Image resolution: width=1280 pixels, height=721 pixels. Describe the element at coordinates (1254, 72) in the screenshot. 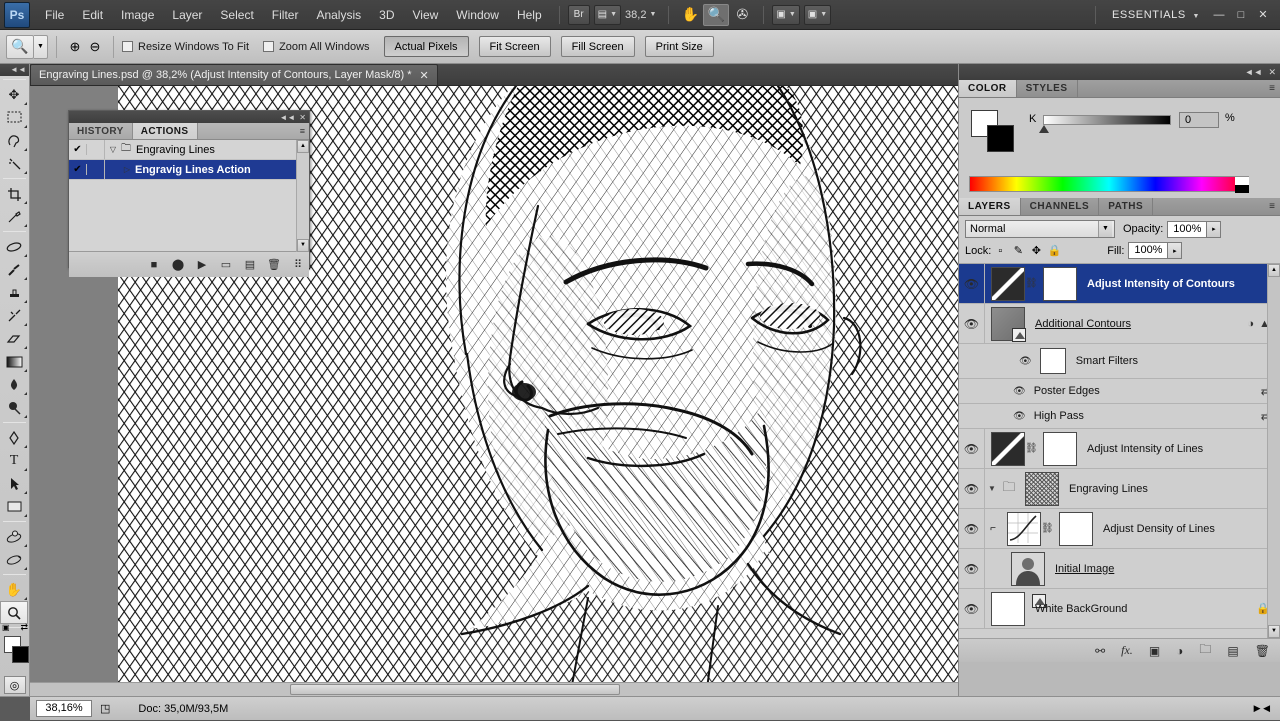

I see `collapse-panels-icon: ◄◄` at that location.